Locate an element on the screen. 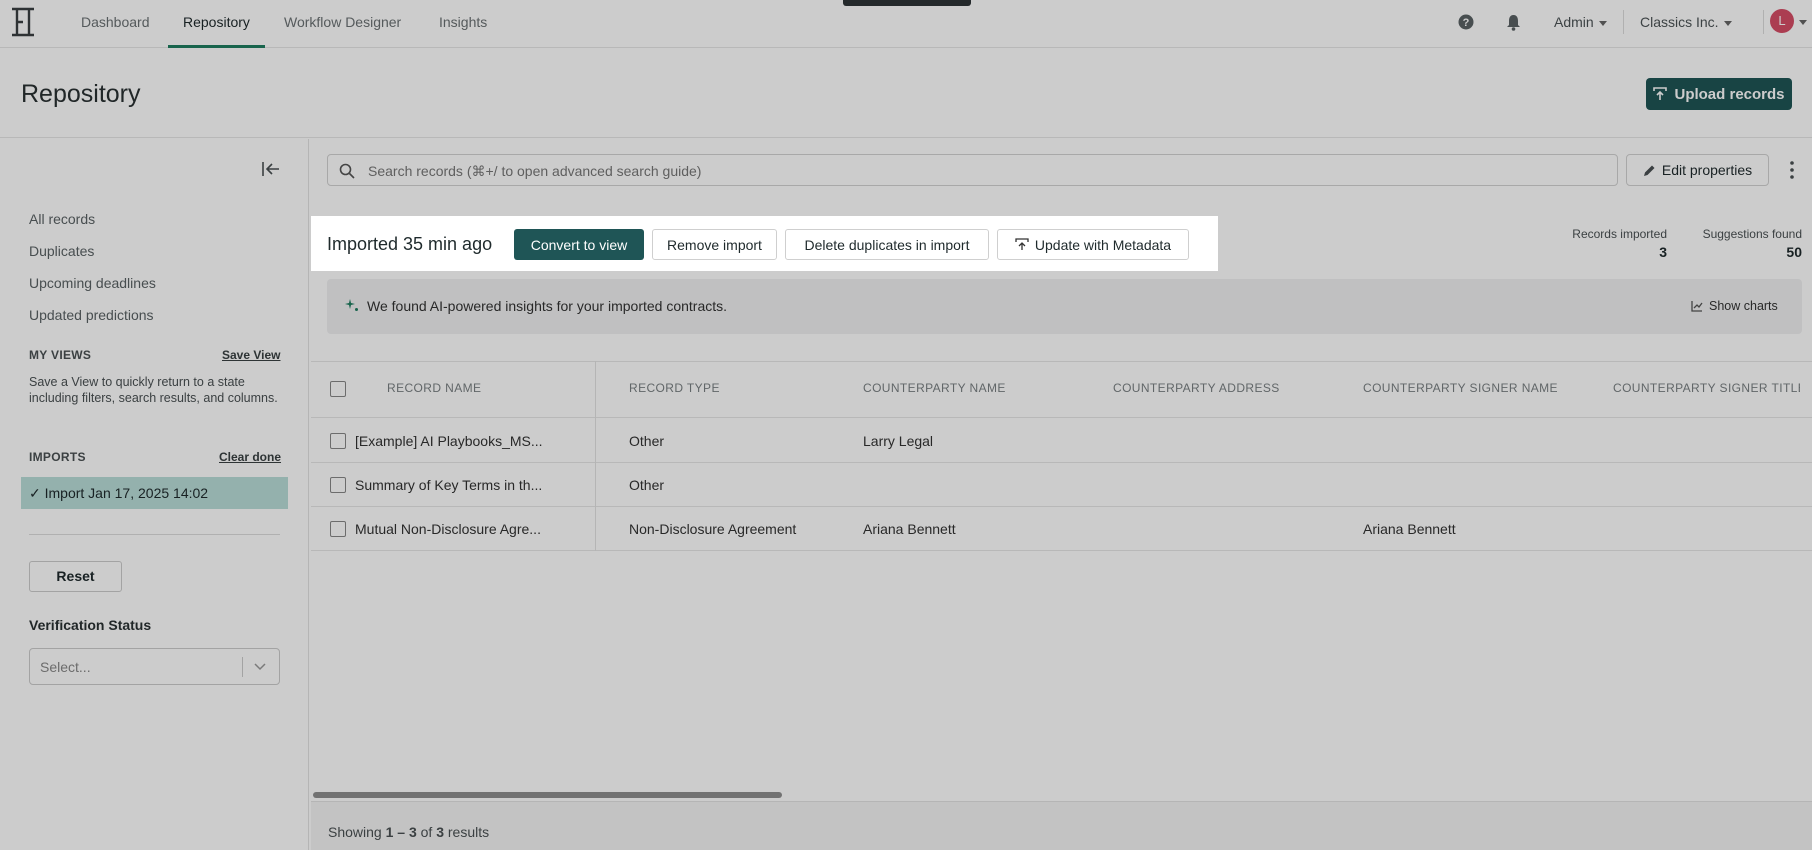  edit-properties-button: Edit properties is located at coordinates (1697, 170).